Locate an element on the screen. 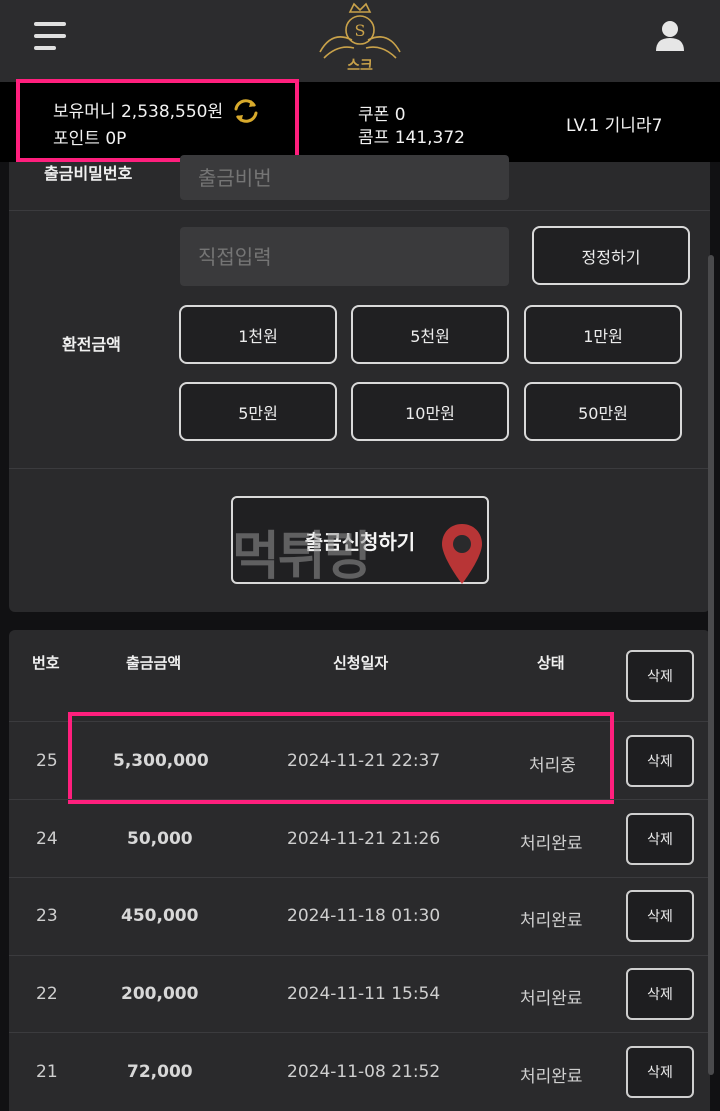 This screenshot has width=720, height=1111. table-row-no: 21 is located at coordinates (47, 1072).